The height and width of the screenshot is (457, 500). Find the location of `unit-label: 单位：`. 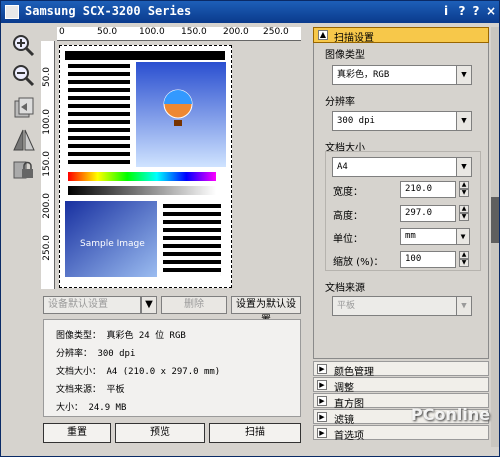

unit-label: 单位： is located at coordinates (348, 239).